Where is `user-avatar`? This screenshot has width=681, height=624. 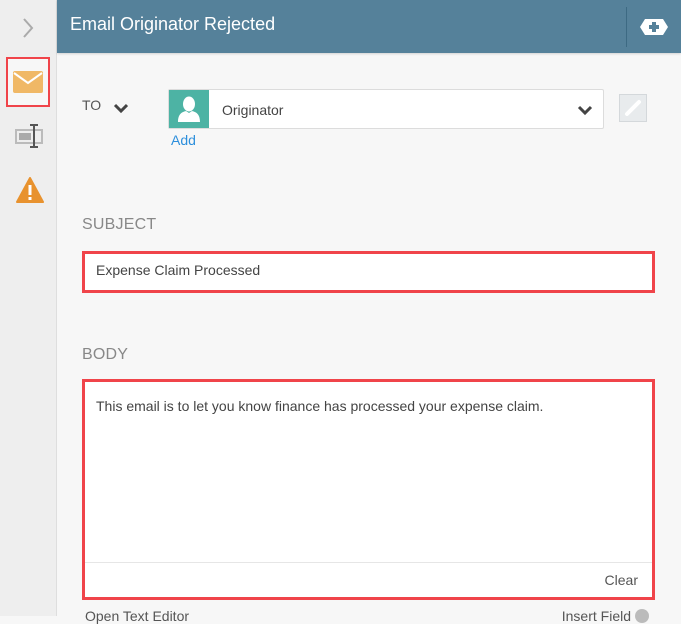
user-avatar is located at coordinates (189, 109).